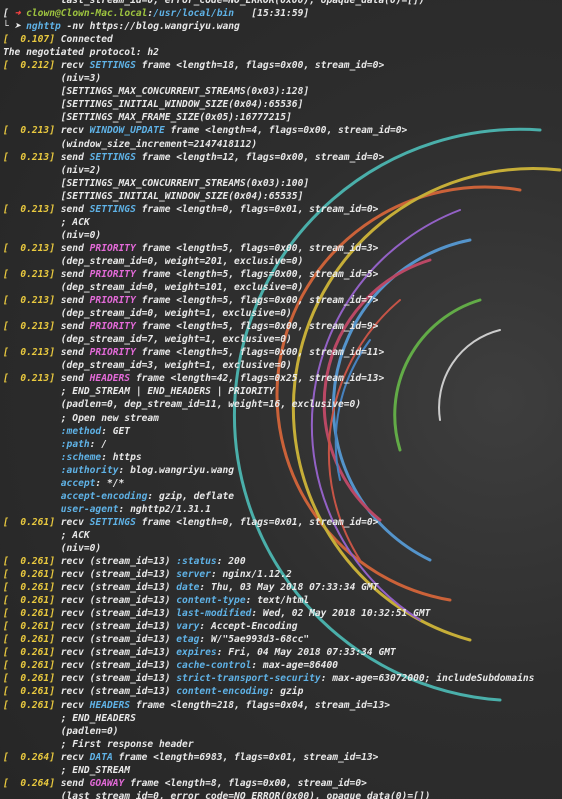 Image resolution: width=562 pixels, height=799 pixels. What do you see at coordinates (282, 391) in the screenshot?
I see `terminal-line: ; END_STREAM | END_HEADERS | PRIORITY` at bounding box center [282, 391].